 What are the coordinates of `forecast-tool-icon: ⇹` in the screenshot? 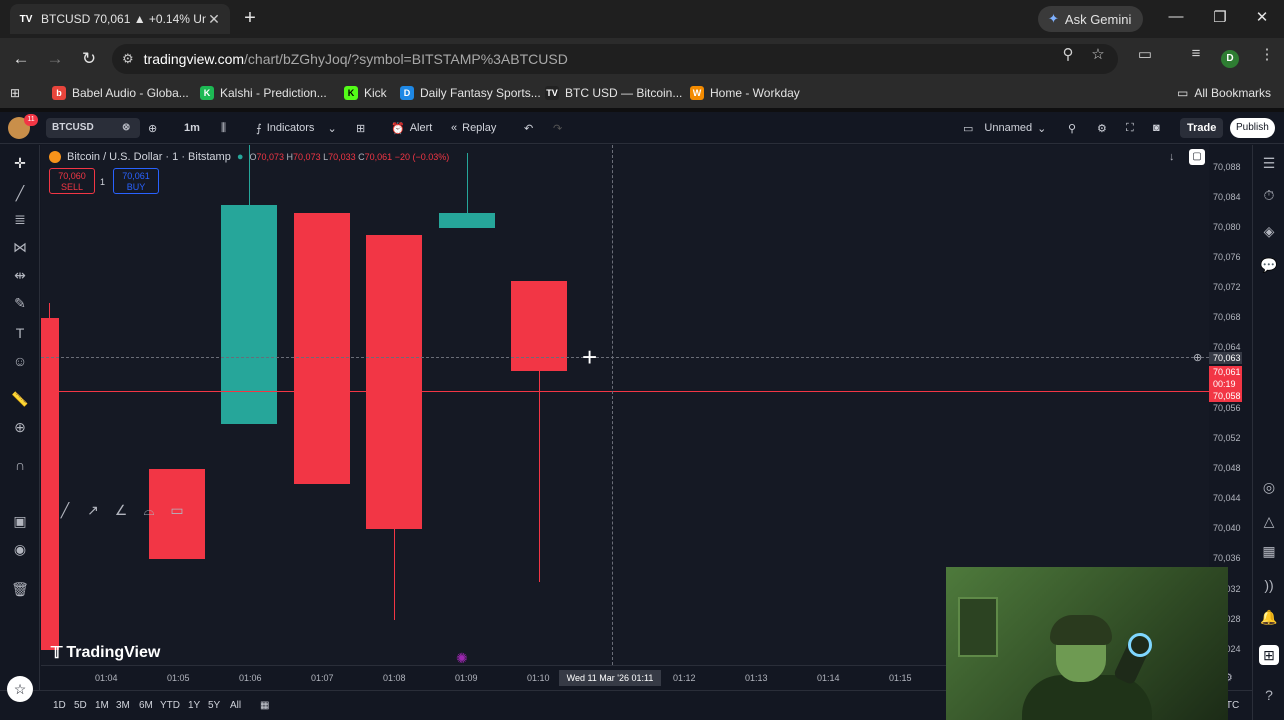 It's located at (20, 275).